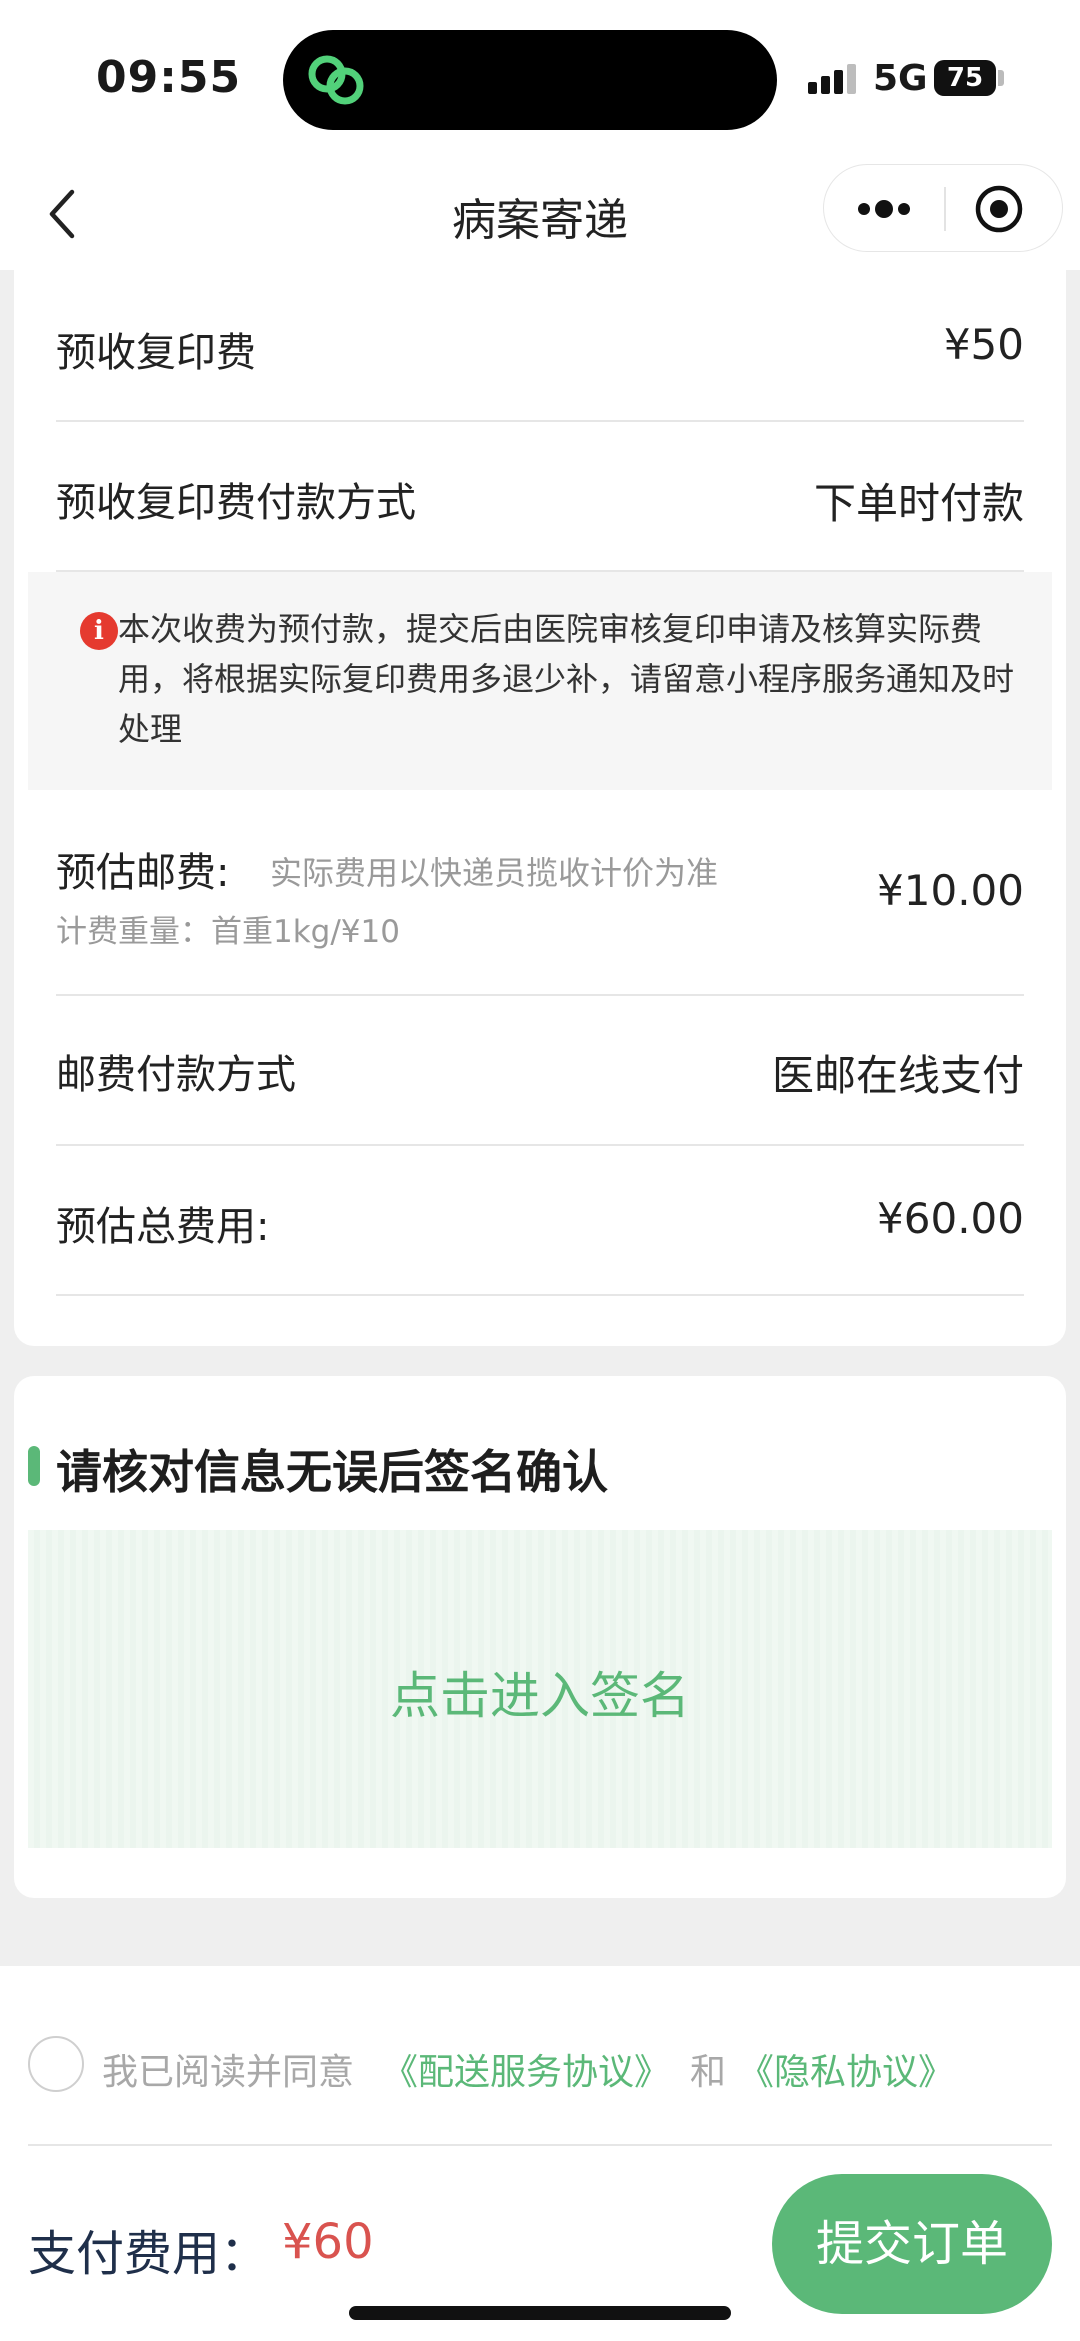 This screenshot has height=2341, width=1080. Describe the element at coordinates (163, 1227) in the screenshot. I see `total-label: 预估总费用:` at that location.